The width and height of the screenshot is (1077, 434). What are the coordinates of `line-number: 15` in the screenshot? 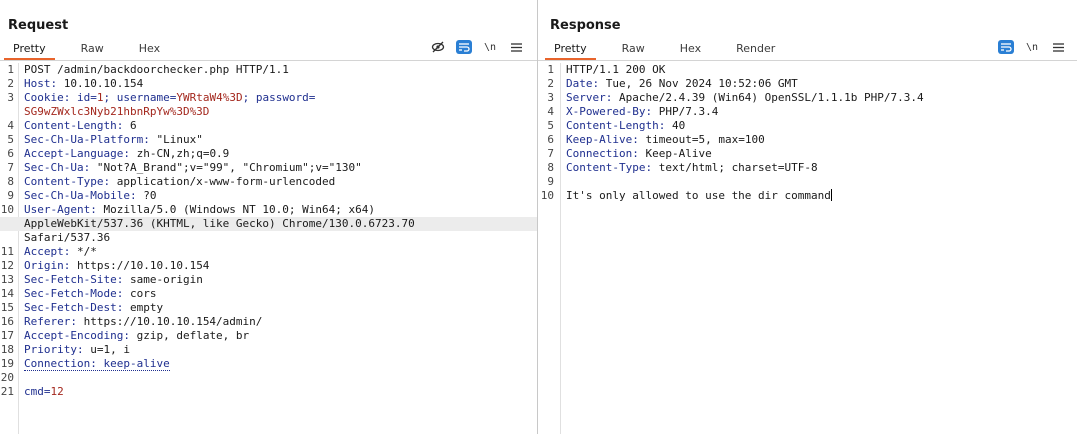 It's located at (7, 307).